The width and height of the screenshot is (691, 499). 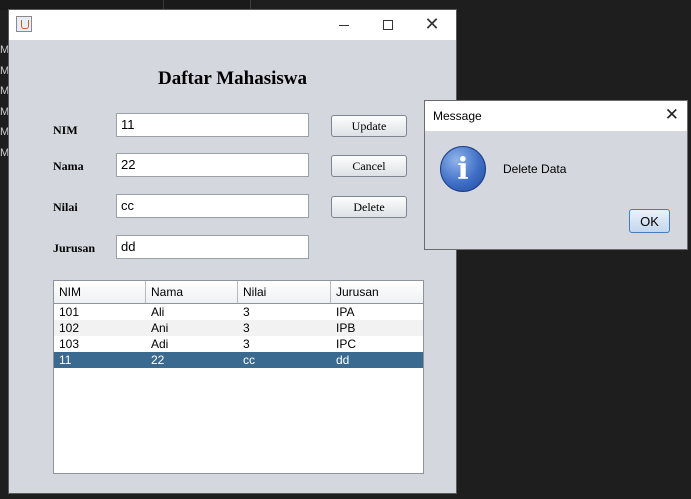 What do you see at coordinates (238, 360) in the screenshot?
I see `table-row-selected: 11 22 cc dd` at bounding box center [238, 360].